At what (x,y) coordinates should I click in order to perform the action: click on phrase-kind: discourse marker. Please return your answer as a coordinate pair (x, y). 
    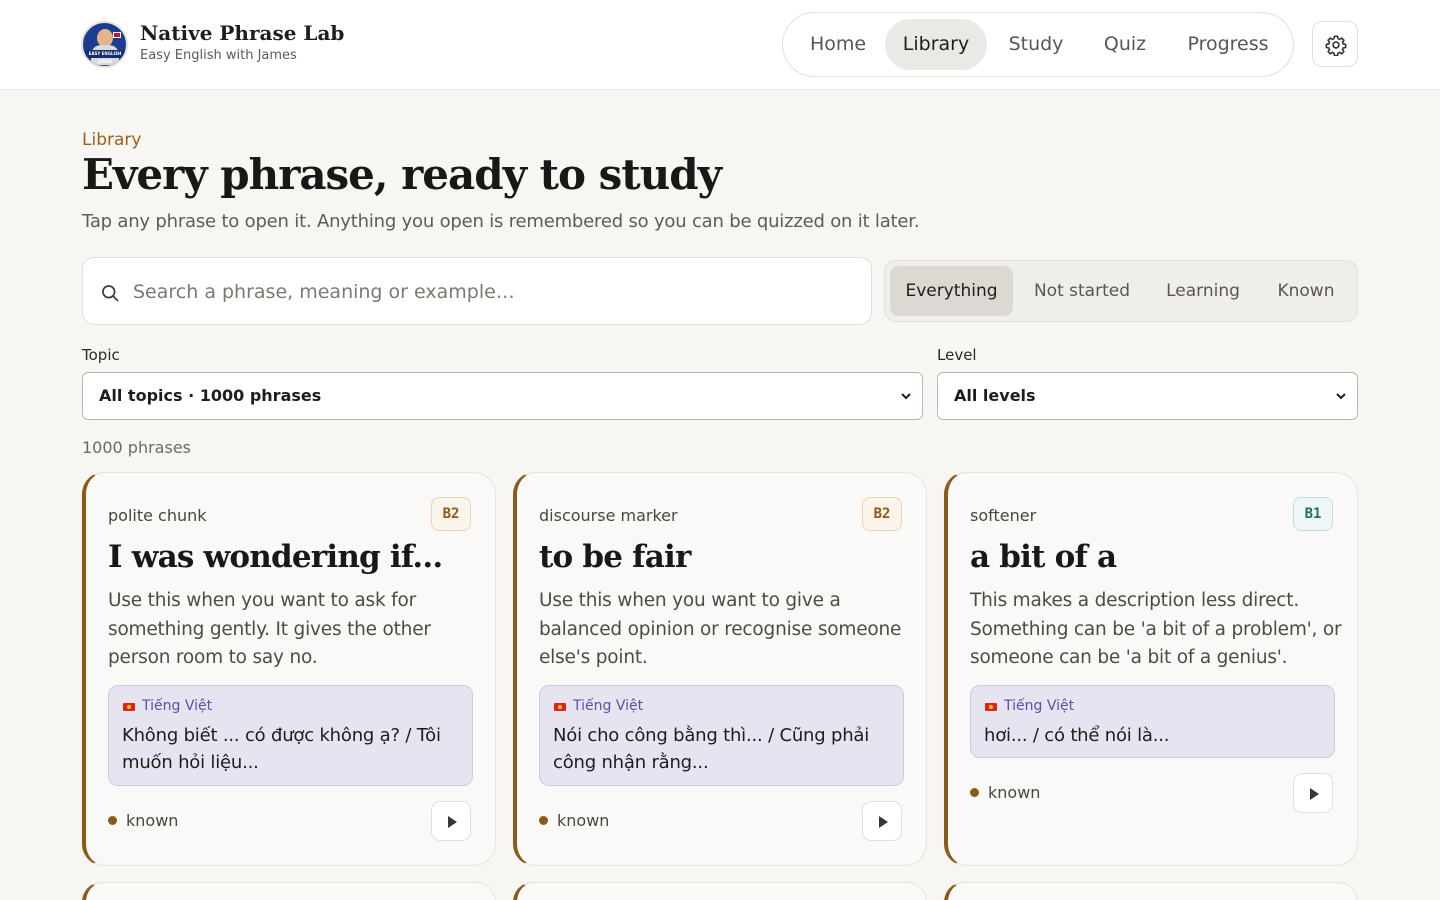
    Looking at the image, I should click on (608, 515).